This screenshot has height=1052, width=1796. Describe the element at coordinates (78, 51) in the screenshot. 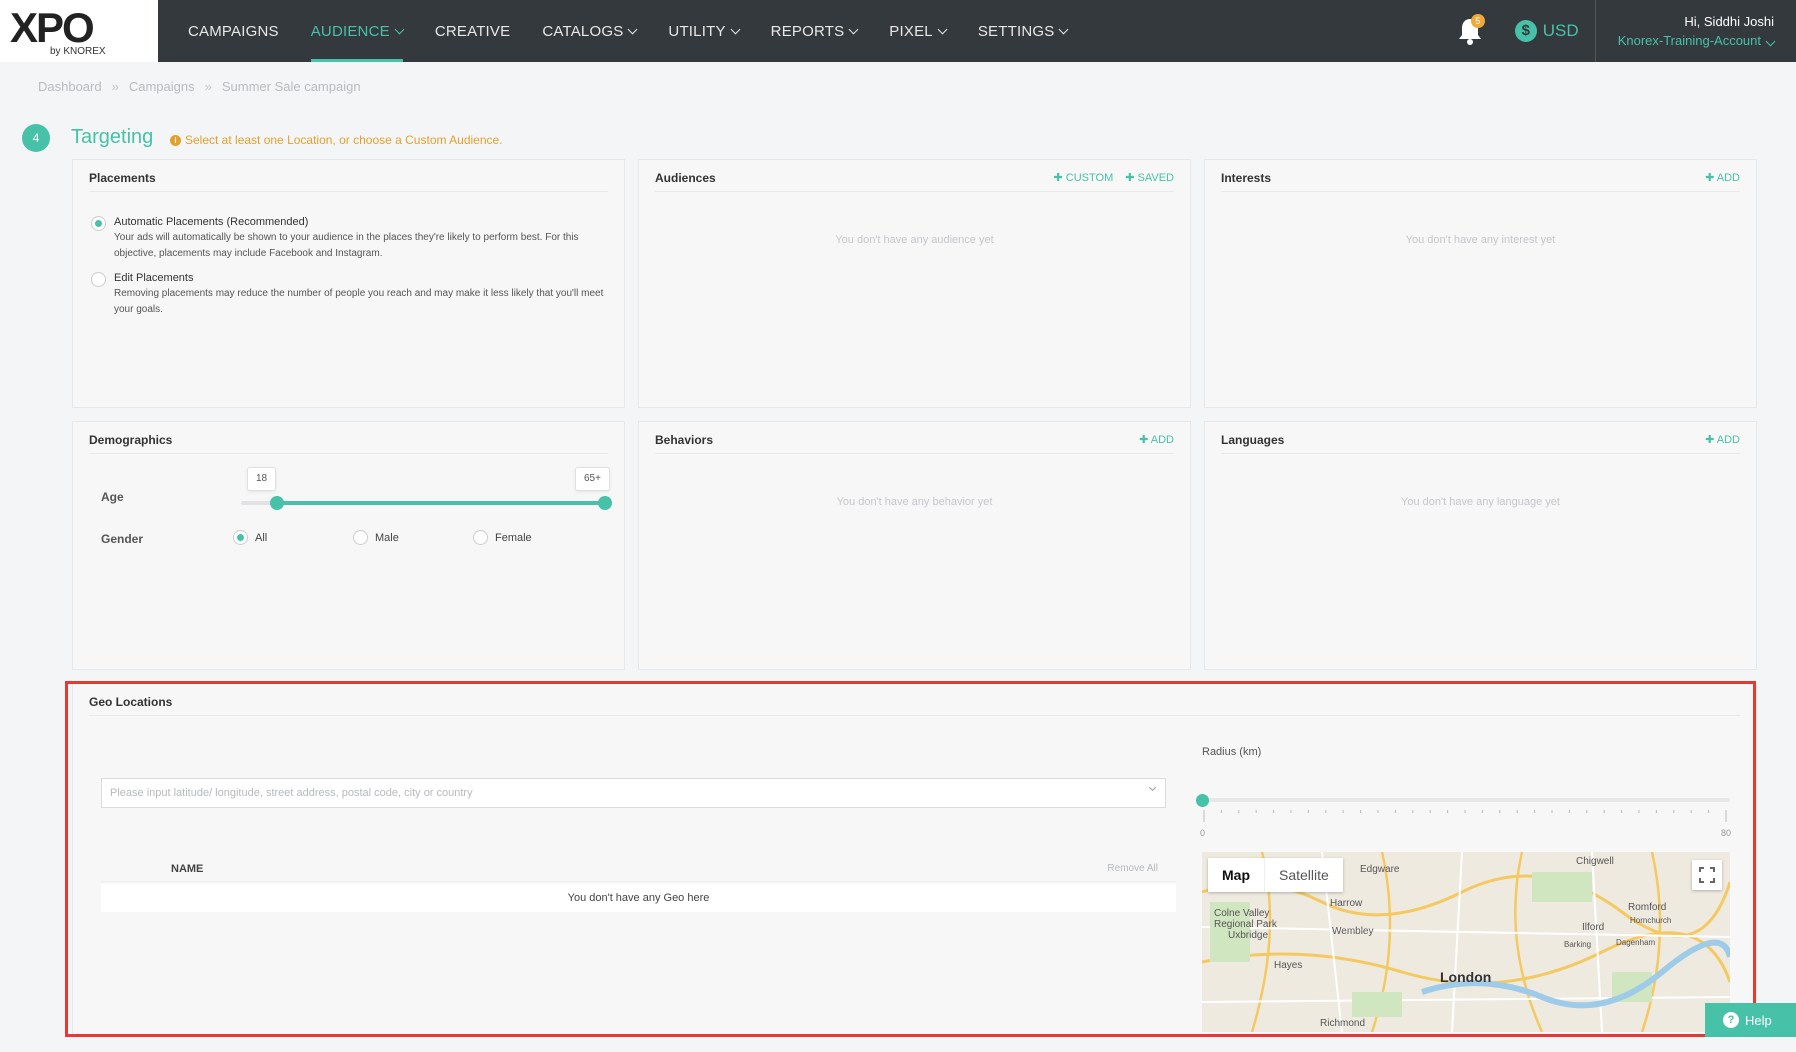

I see `logo-sub: by KNOREX` at that location.